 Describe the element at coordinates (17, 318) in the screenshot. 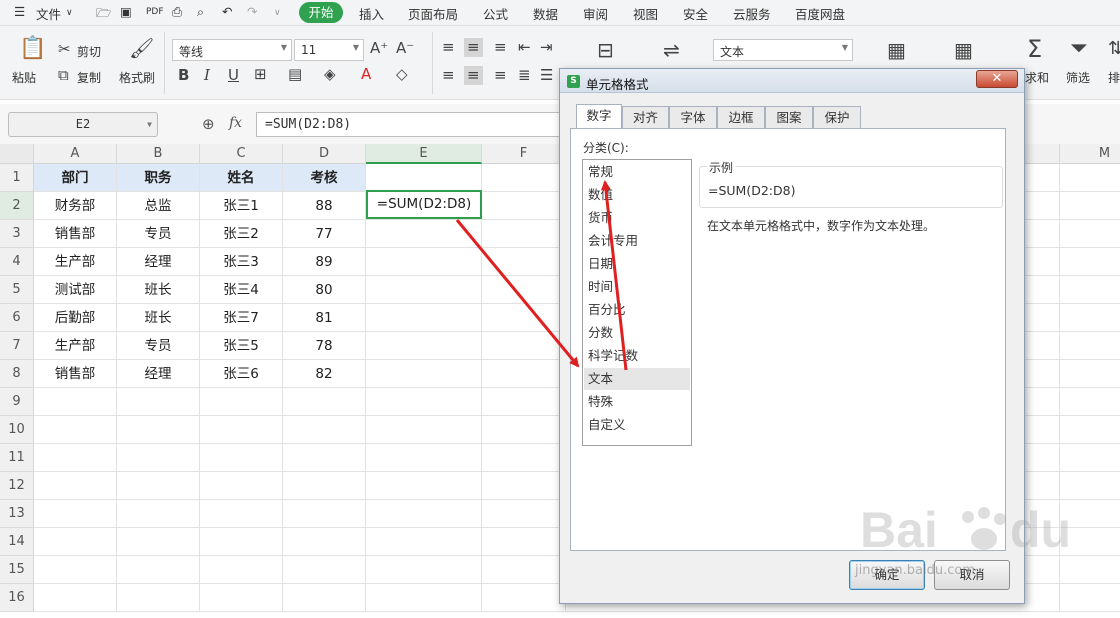

I see `row-header-6: 6` at that location.